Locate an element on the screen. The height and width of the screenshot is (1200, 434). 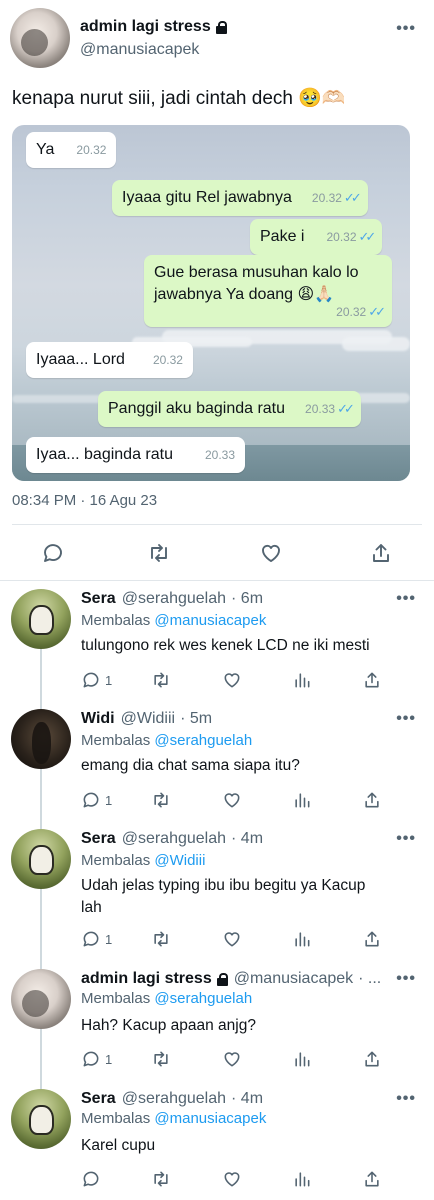
chat-message: Panggil aku baginda ratu 20.33 ✓✓ is located at coordinates (229, 409).